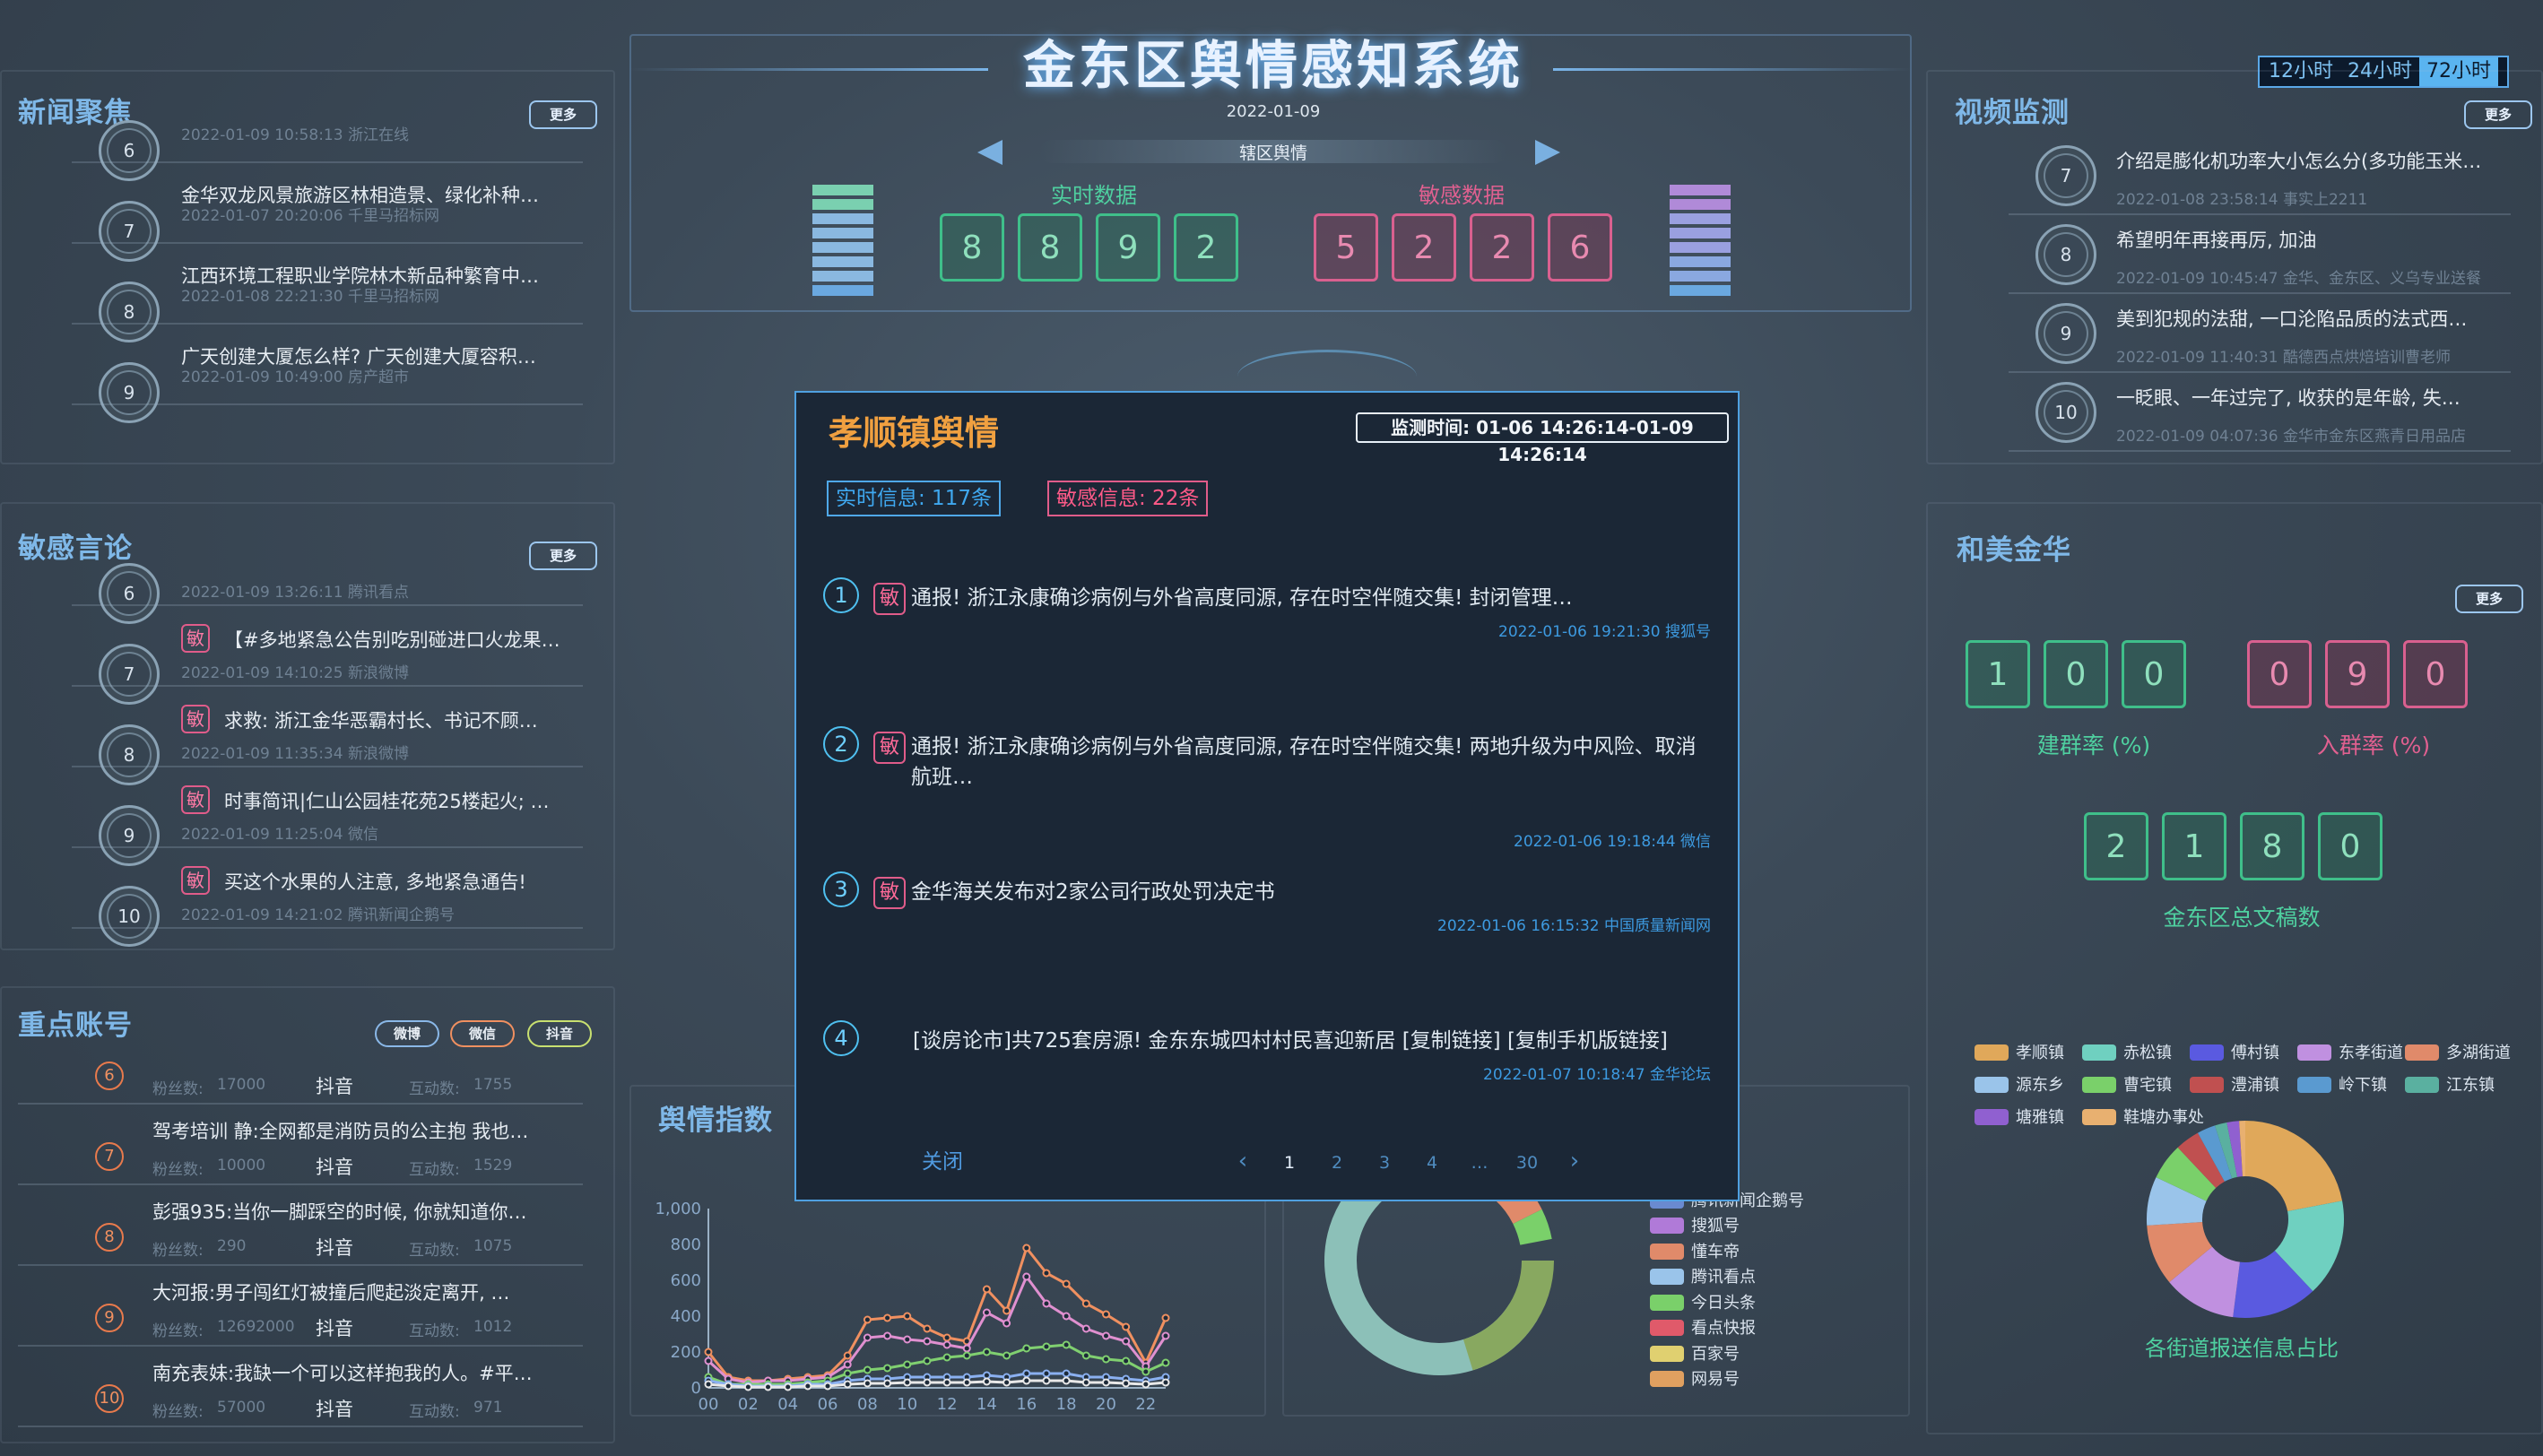 The width and height of the screenshot is (2543, 1456). I want to click on video-more-button: 更多, so click(2498, 114).